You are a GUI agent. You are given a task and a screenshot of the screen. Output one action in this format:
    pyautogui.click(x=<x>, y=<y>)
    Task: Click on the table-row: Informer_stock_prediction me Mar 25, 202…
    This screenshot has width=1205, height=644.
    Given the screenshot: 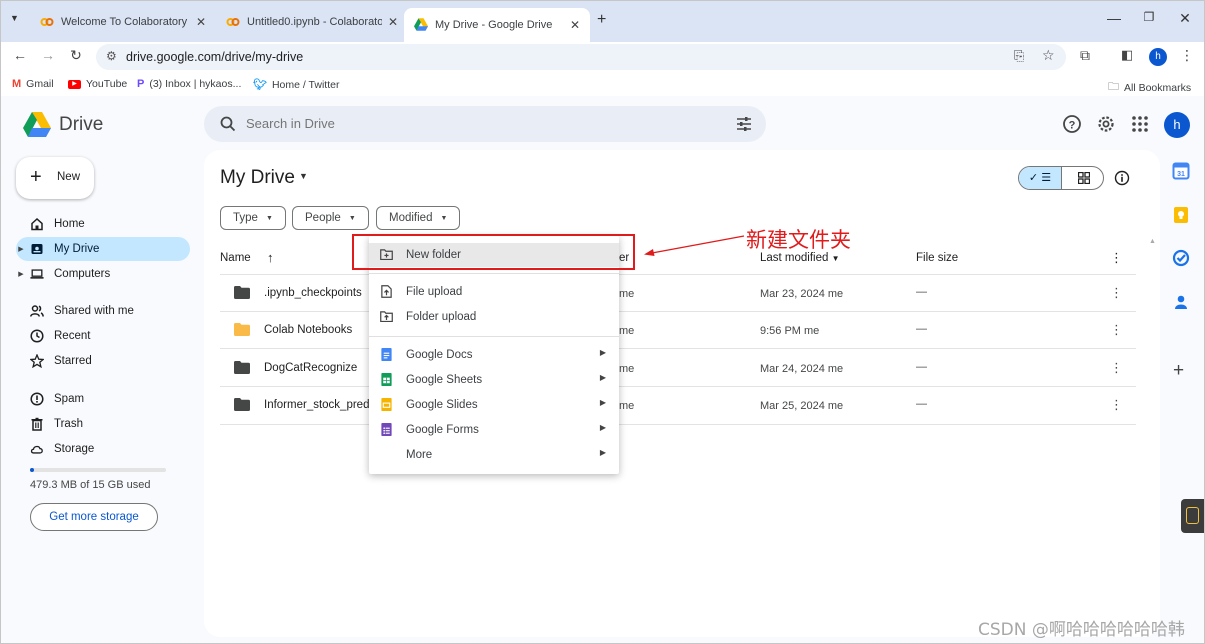 What is the action you would take?
    pyautogui.click(x=678, y=405)
    